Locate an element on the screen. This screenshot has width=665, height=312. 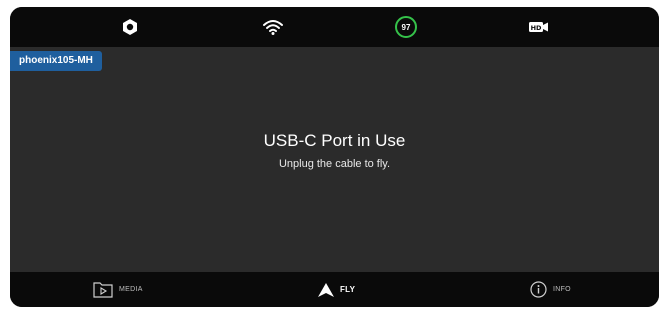
hexagon-settings-icon is located at coordinates (130, 27).